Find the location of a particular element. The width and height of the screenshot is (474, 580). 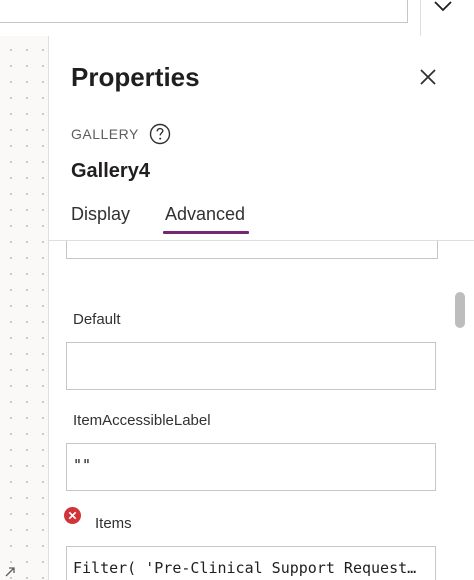

property-label-default: Default is located at coordinates (97, 319).